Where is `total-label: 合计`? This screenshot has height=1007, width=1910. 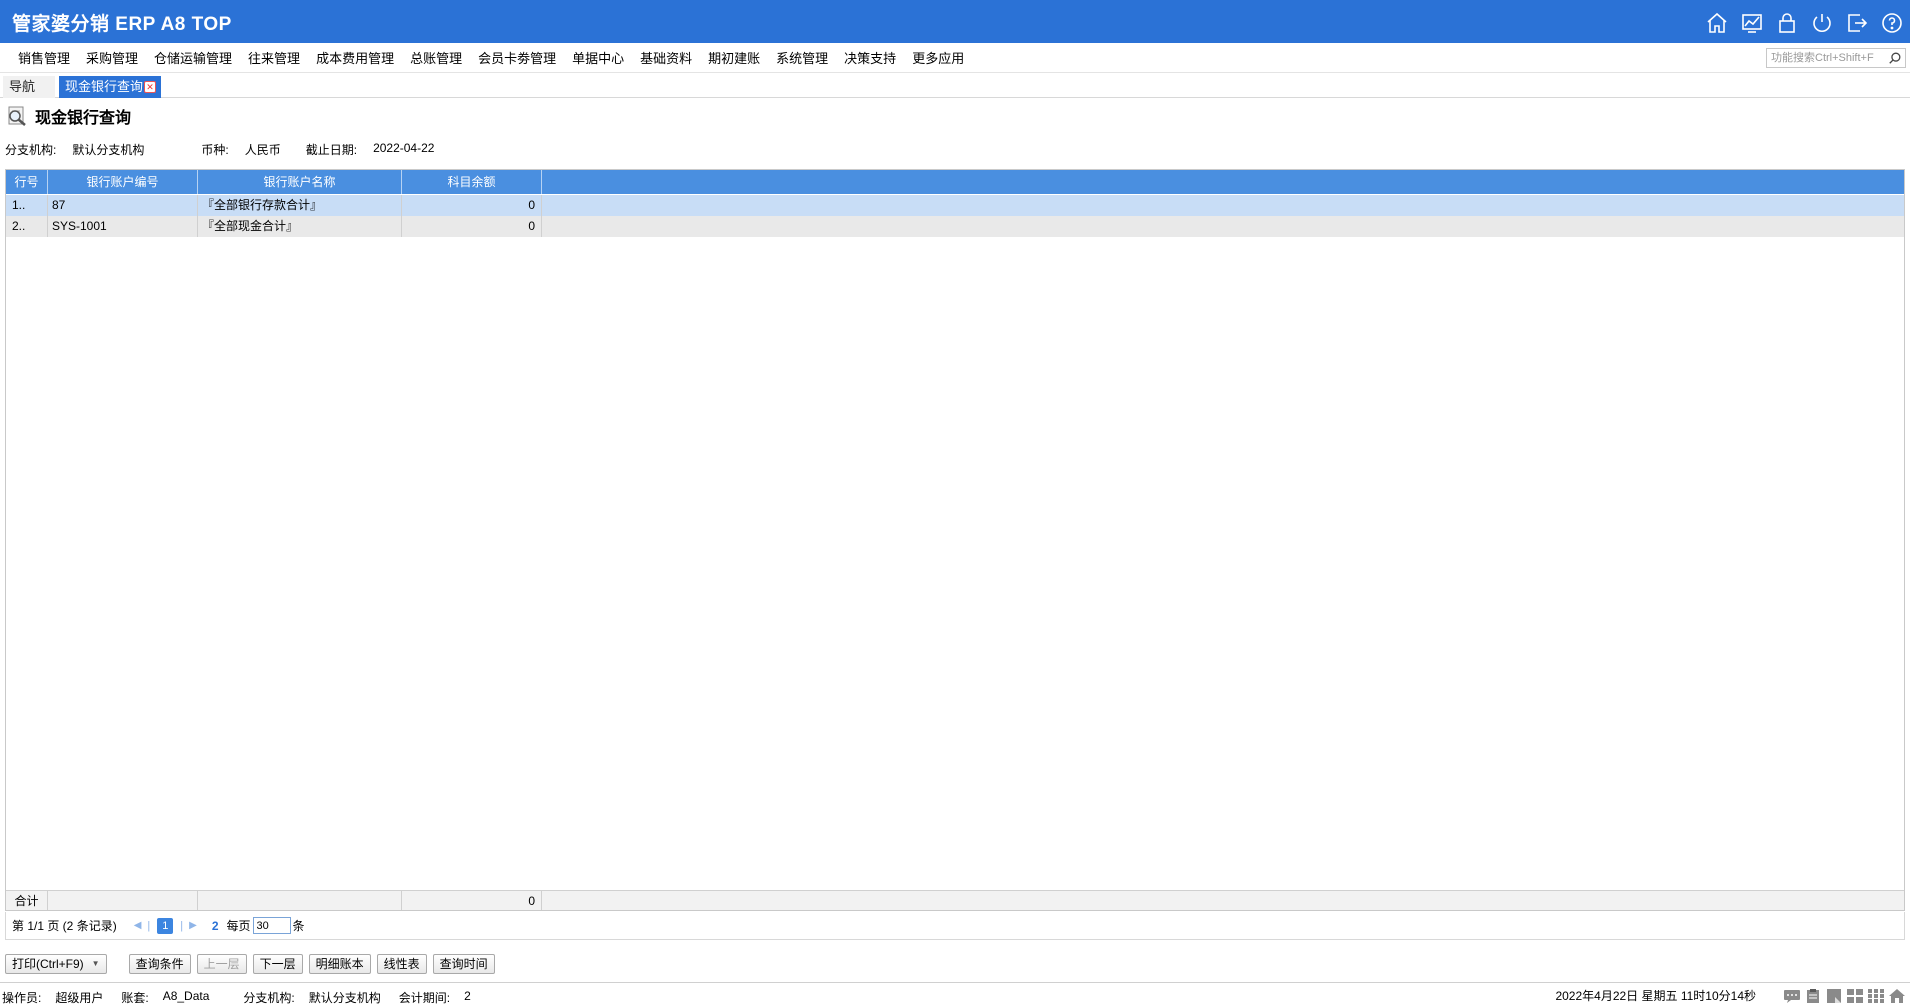
total-label: 合计 is located at coordinates (27, 900).